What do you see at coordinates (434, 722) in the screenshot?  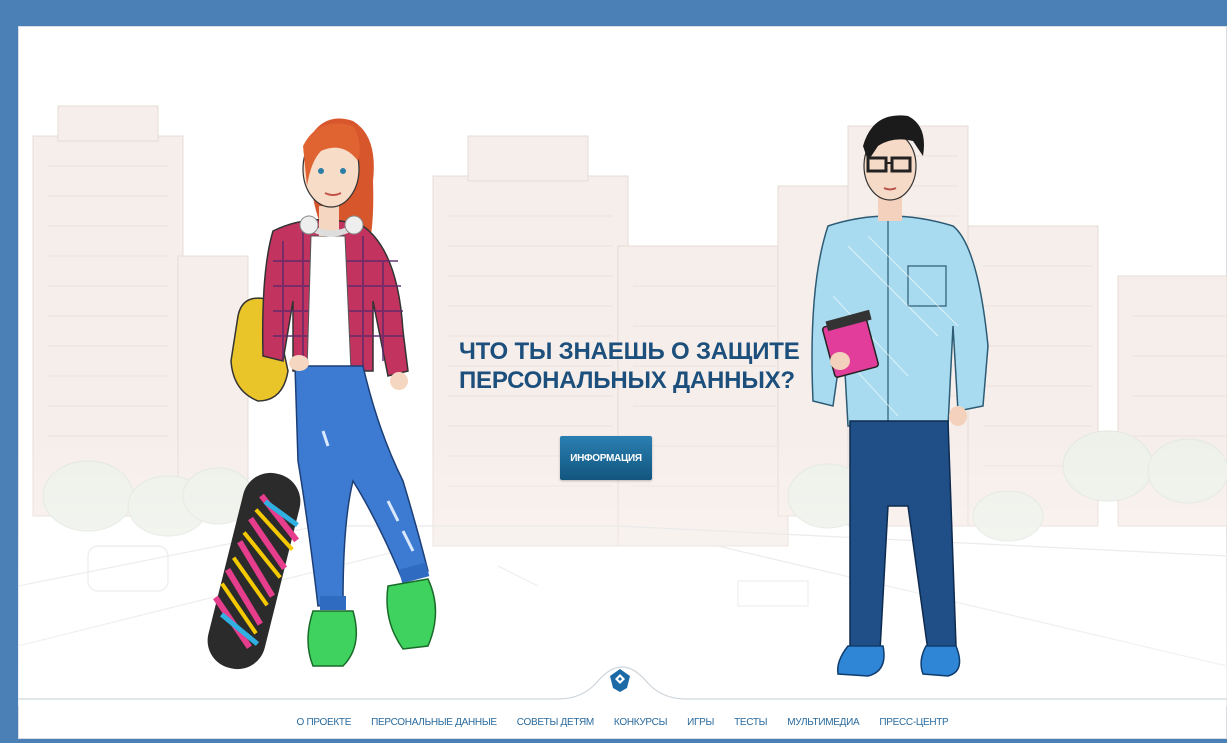 I see `nav-item-personal-data: ПЕРСОНАЛЬНЫЕ ДАННЫЕ` at bounding box center [434, 722].